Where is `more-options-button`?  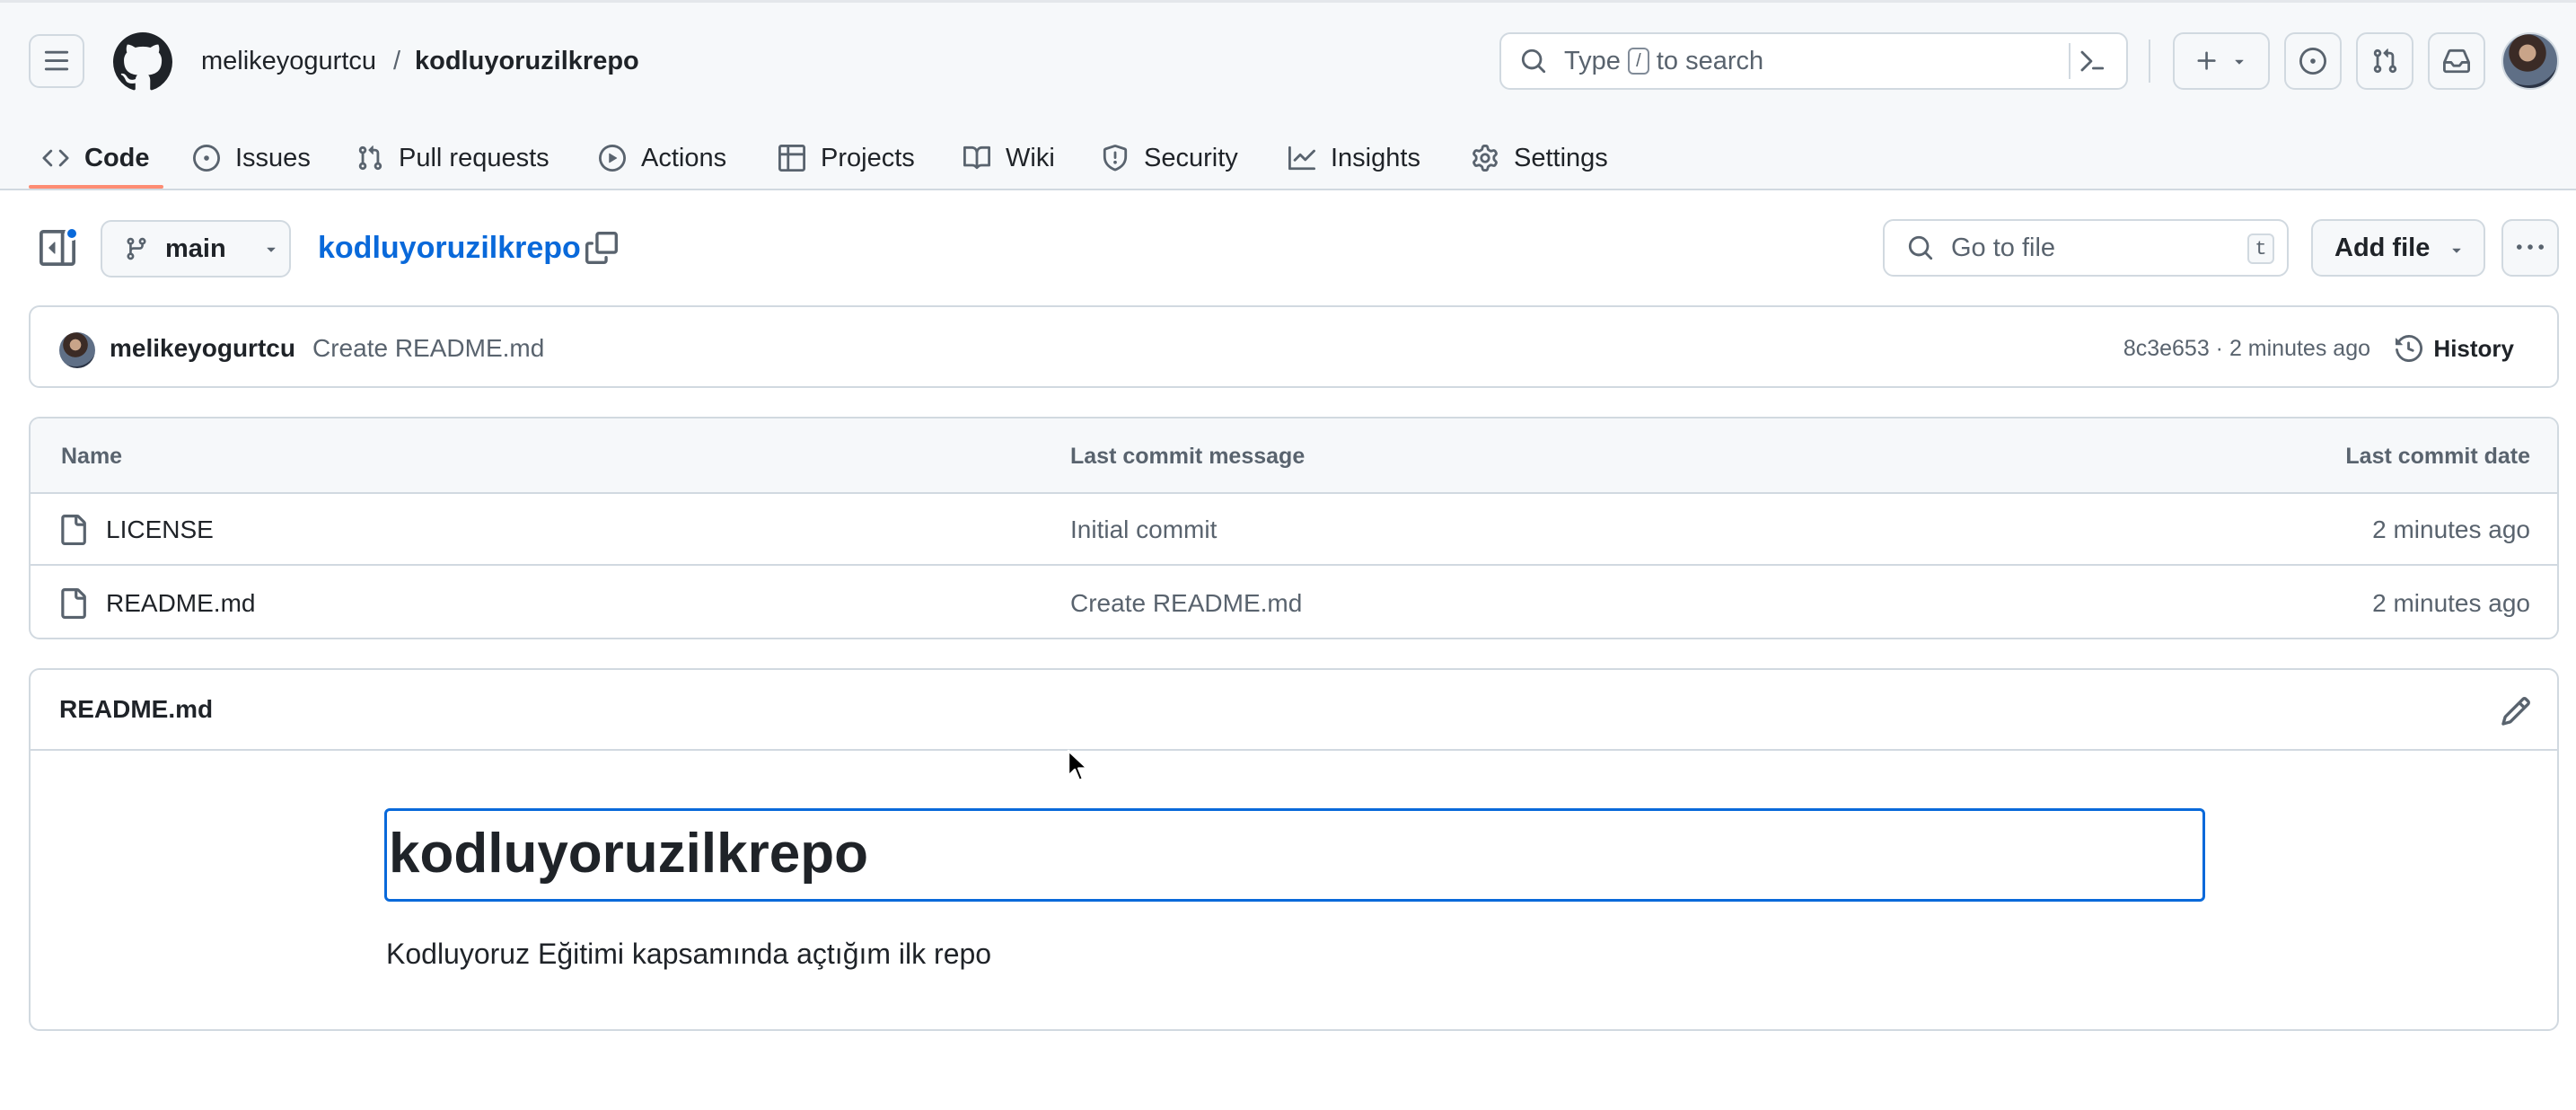 more-options-button is located at coordinates (2530, 248).